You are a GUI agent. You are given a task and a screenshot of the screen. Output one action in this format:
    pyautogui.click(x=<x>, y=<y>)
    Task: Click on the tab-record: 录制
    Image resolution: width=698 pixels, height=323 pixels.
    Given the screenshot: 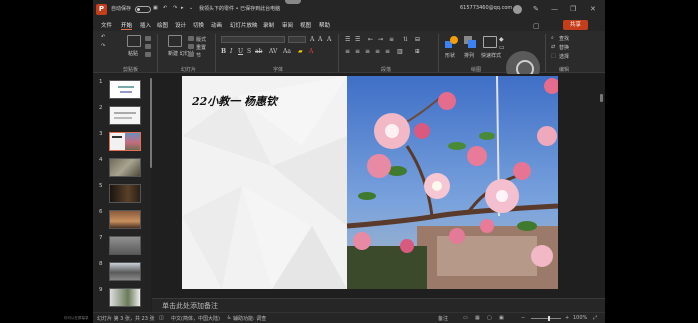 What is the action you would take?
    pyautogui.click(x=268, y=25)
    